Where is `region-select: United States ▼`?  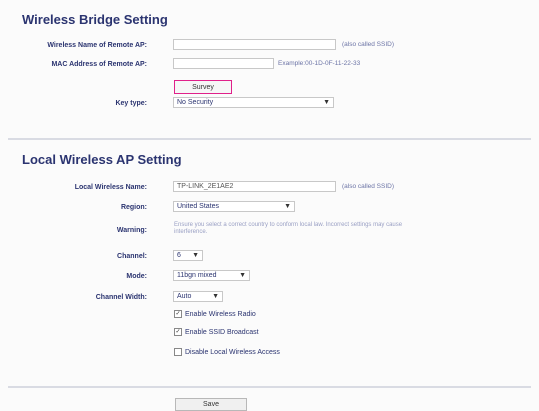 region-select: United States ▼ is located at coordinates (234, 206).